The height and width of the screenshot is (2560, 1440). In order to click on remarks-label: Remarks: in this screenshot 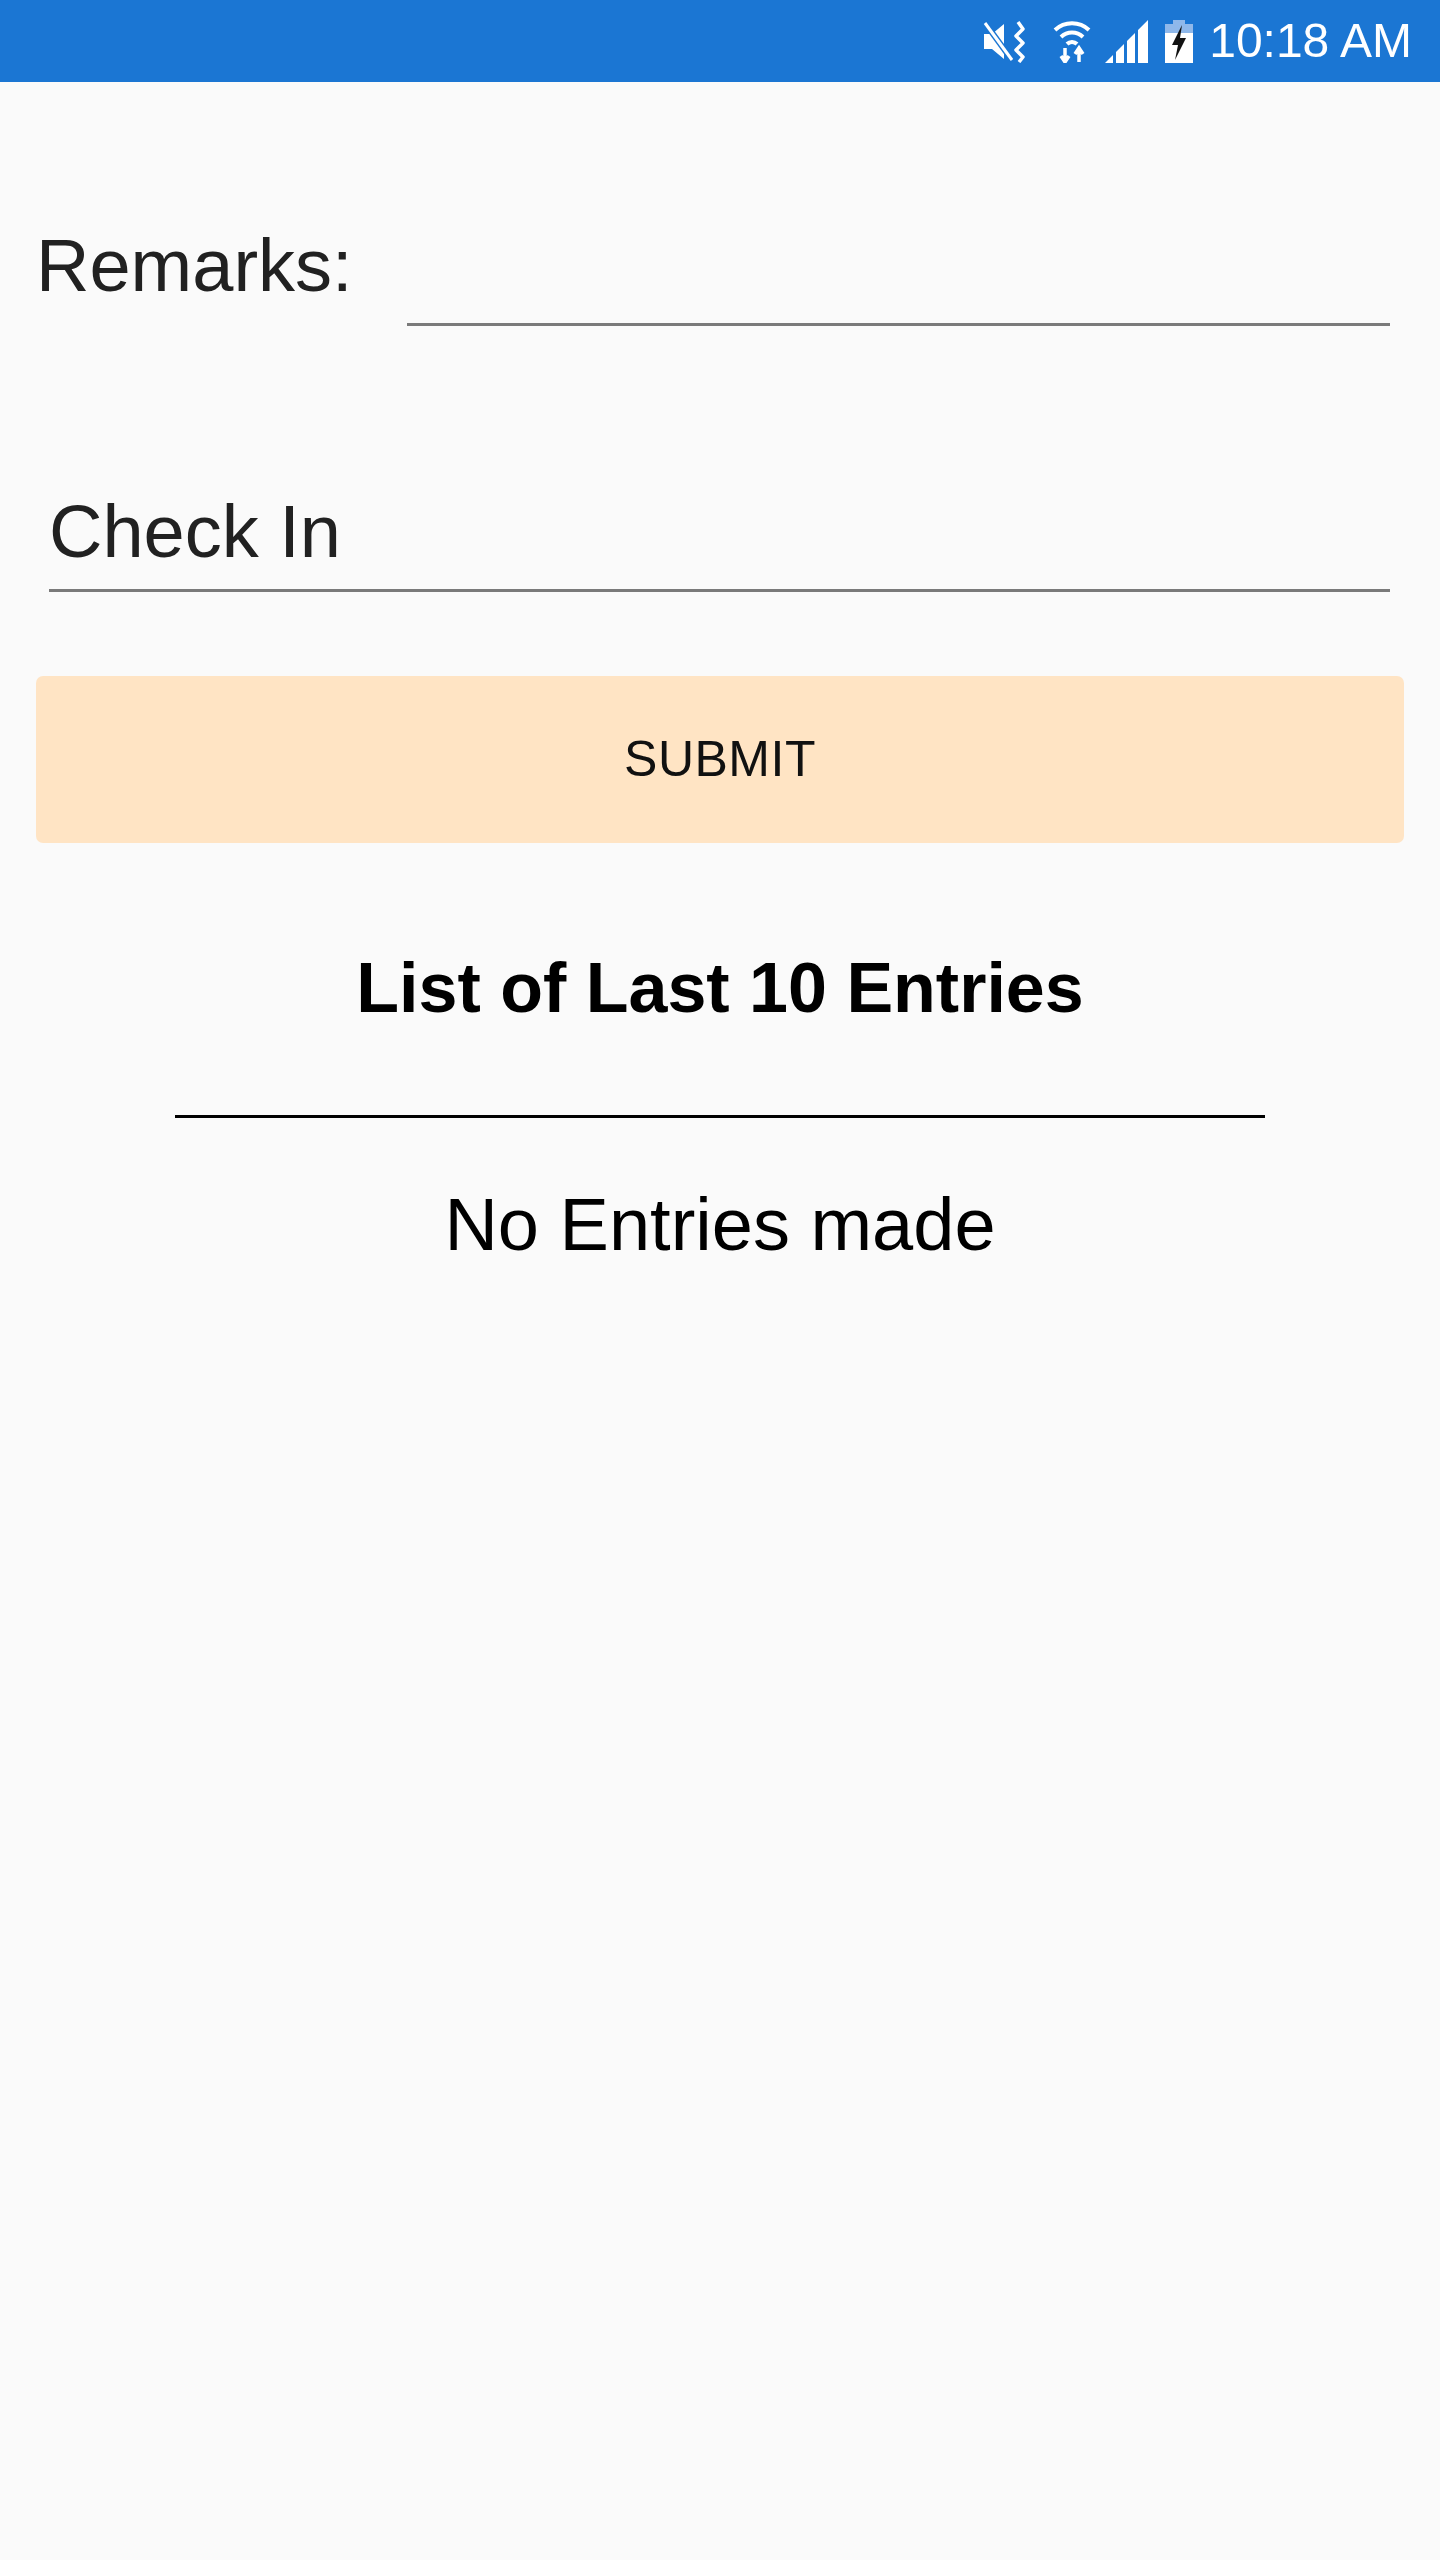, I will do `click(194, 266)`.